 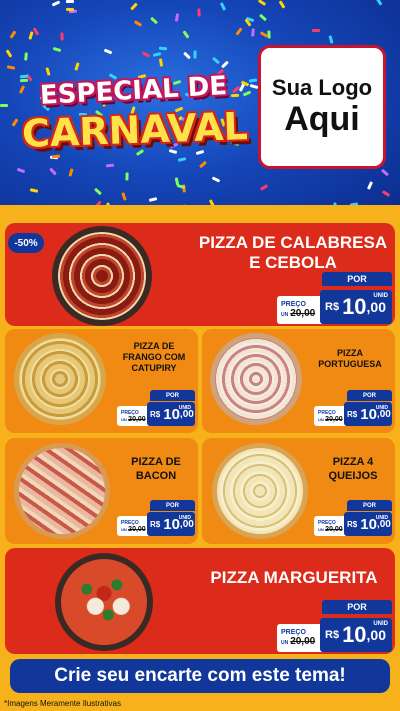 What do you see at coordinates (368, 524) in the screenshot?
I see `new-price: R$ 10,00 UNID` at bounding box center [368, 524].